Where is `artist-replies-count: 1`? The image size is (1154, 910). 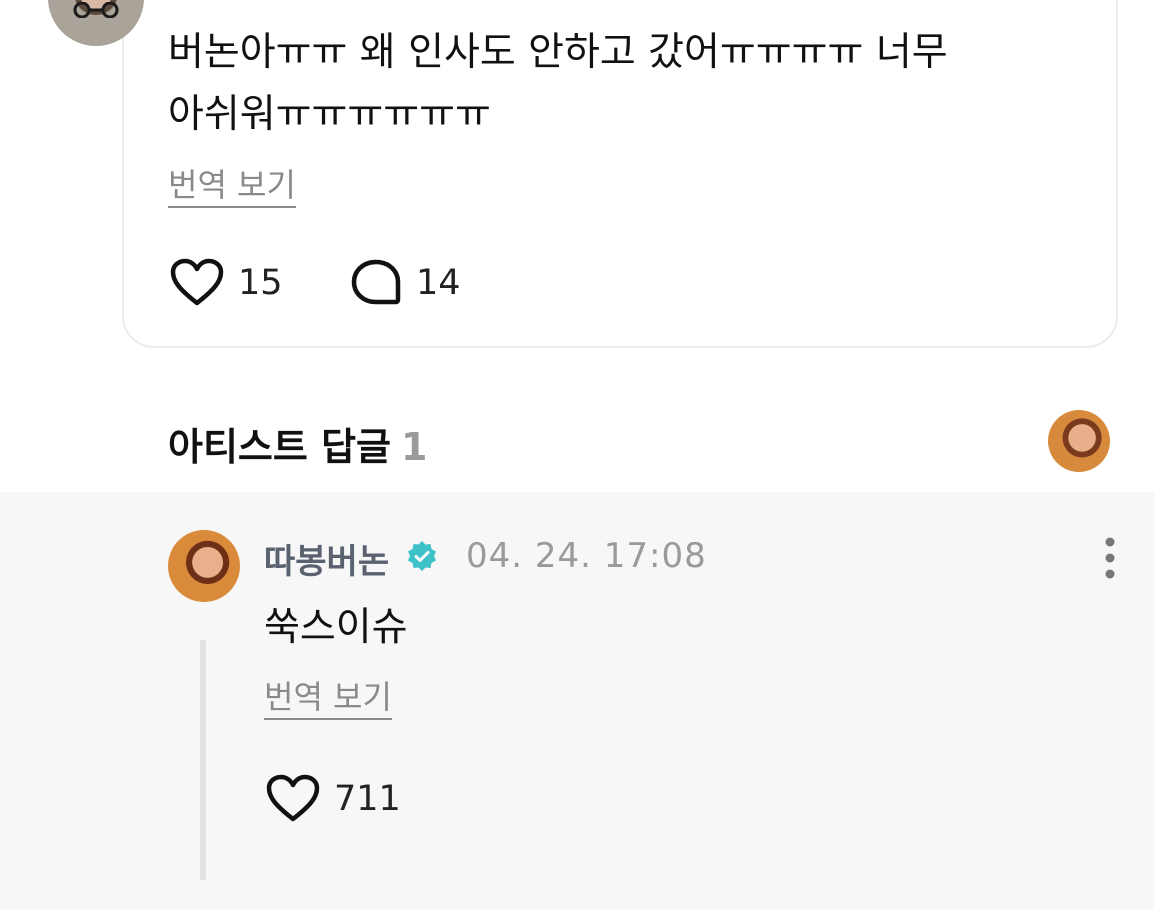 artist-replies-count: 1 is located at coordinates (414, 447).